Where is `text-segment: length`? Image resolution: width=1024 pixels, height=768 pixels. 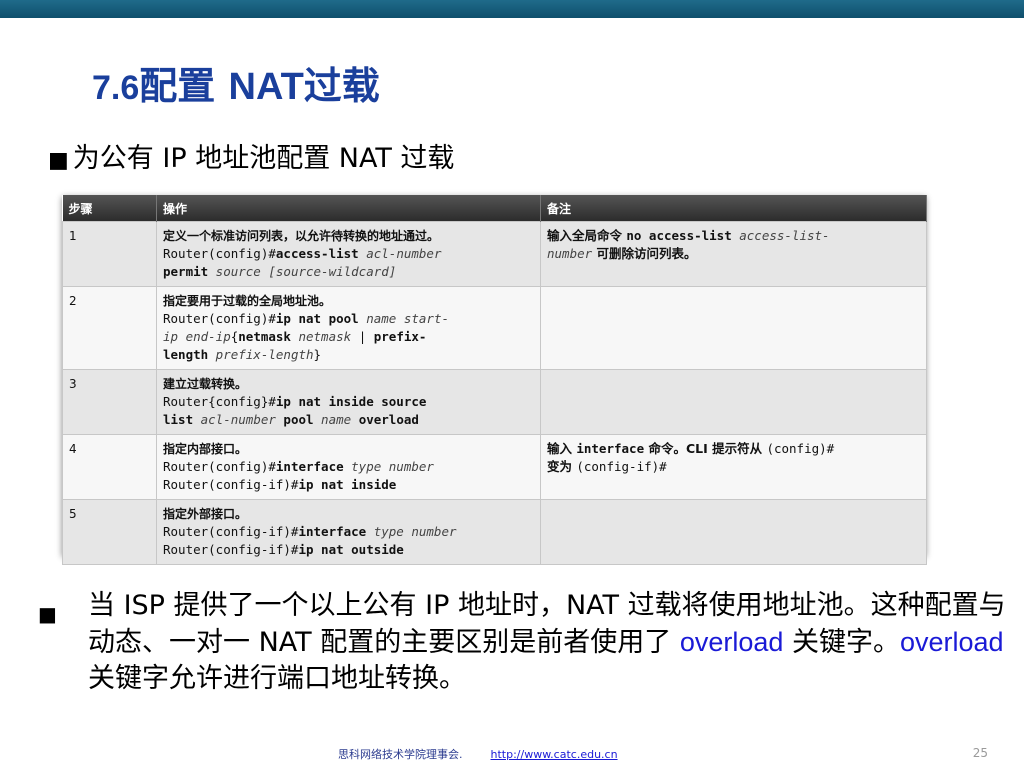
text-segment: length is located at coordinates (186, 354).